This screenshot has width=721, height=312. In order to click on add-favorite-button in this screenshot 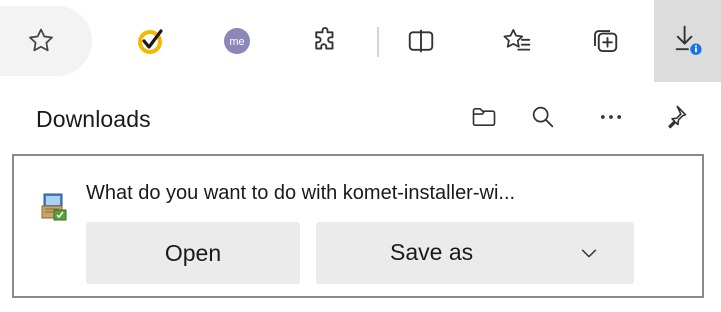, I will do `click(41, 41)`.